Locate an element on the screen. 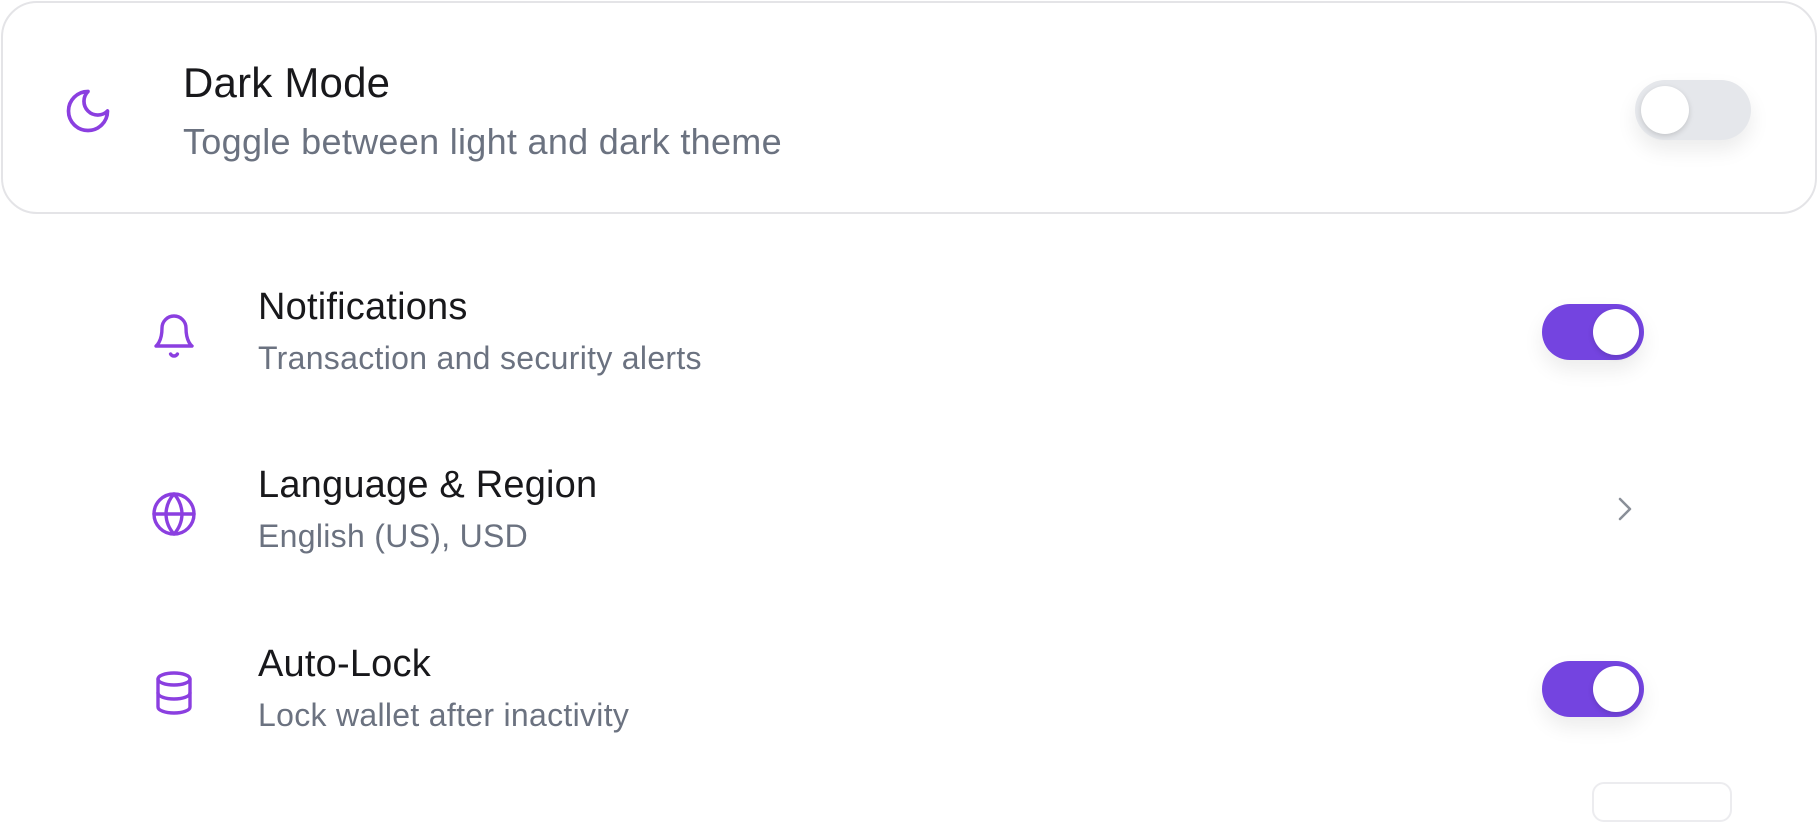 The height and width of the screenshot is (822, 1818). chevron-right-icon is located at coordinates (1625, 509).